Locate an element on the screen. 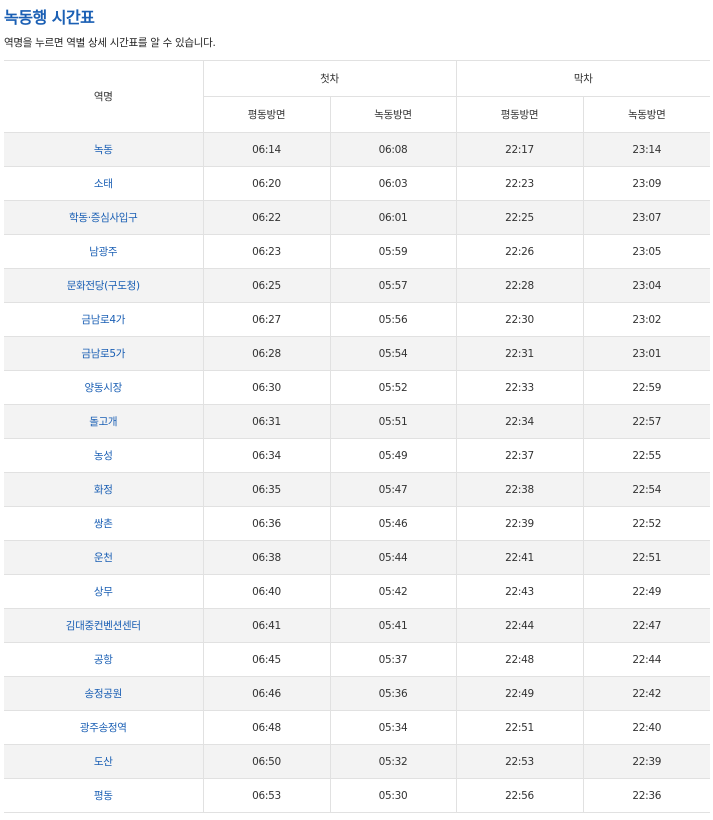  station-link: 녹동 is located at coordinates (103, 150).